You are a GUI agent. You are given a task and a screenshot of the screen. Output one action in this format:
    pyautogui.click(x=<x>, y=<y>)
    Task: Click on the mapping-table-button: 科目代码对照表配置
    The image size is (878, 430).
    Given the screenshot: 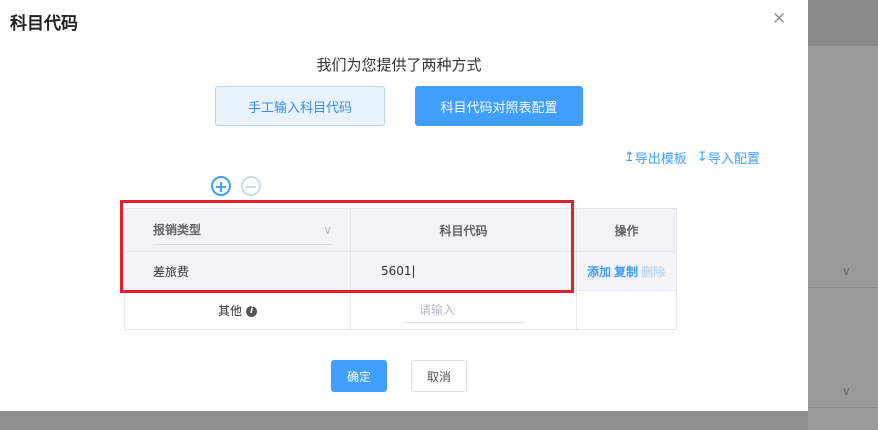 What is the action you would take?
    pyautogui.click(x=499, y=106)
    